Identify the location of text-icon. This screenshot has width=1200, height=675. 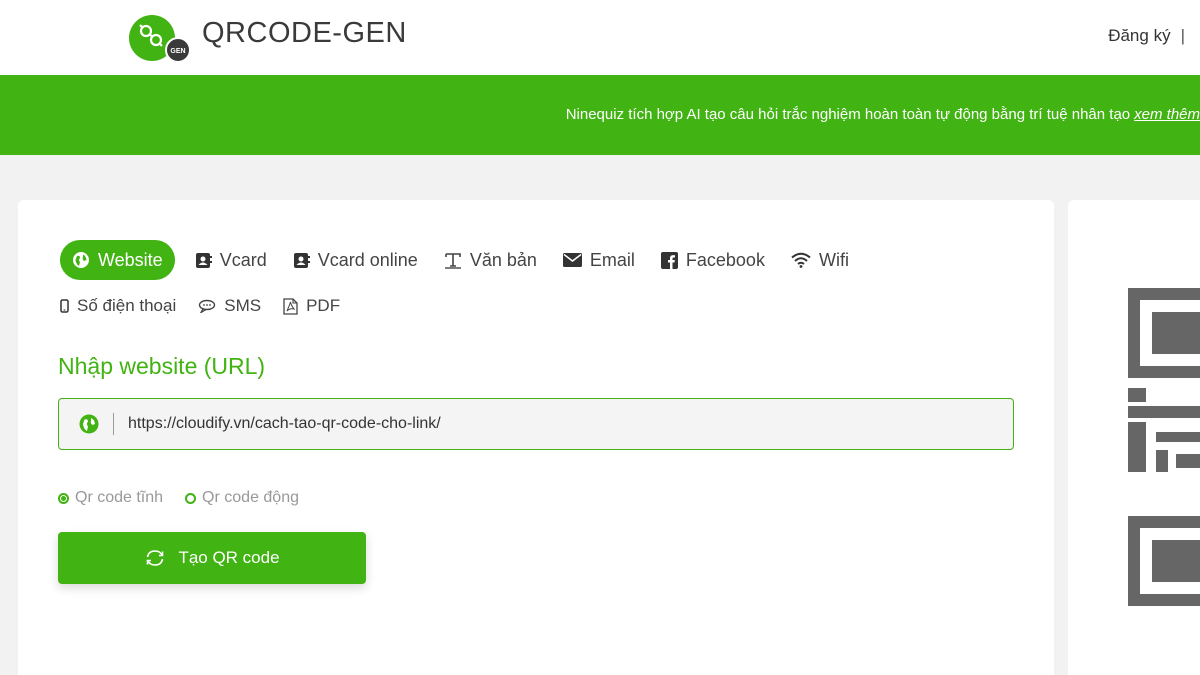
(453, 260).